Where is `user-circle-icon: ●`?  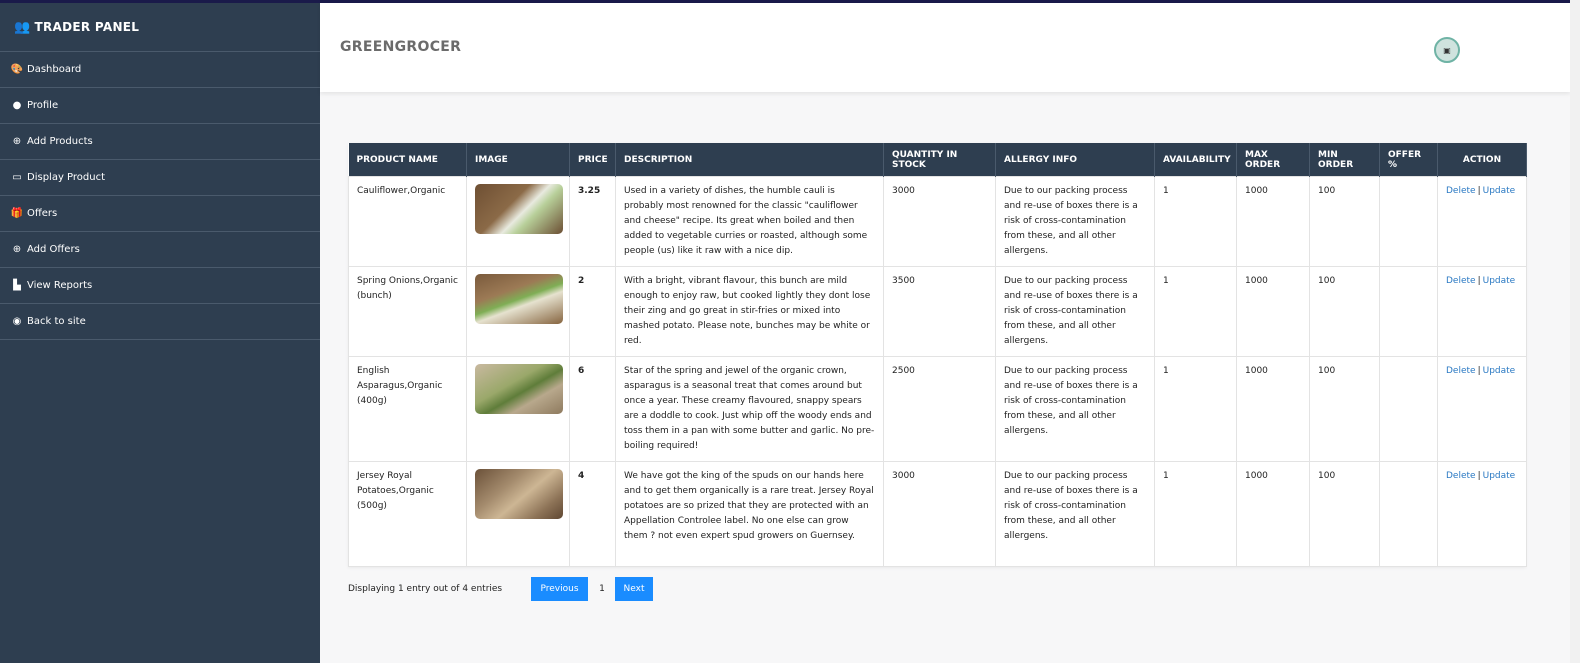 user-circle-icon: ● is located at coordinates (17, 105).